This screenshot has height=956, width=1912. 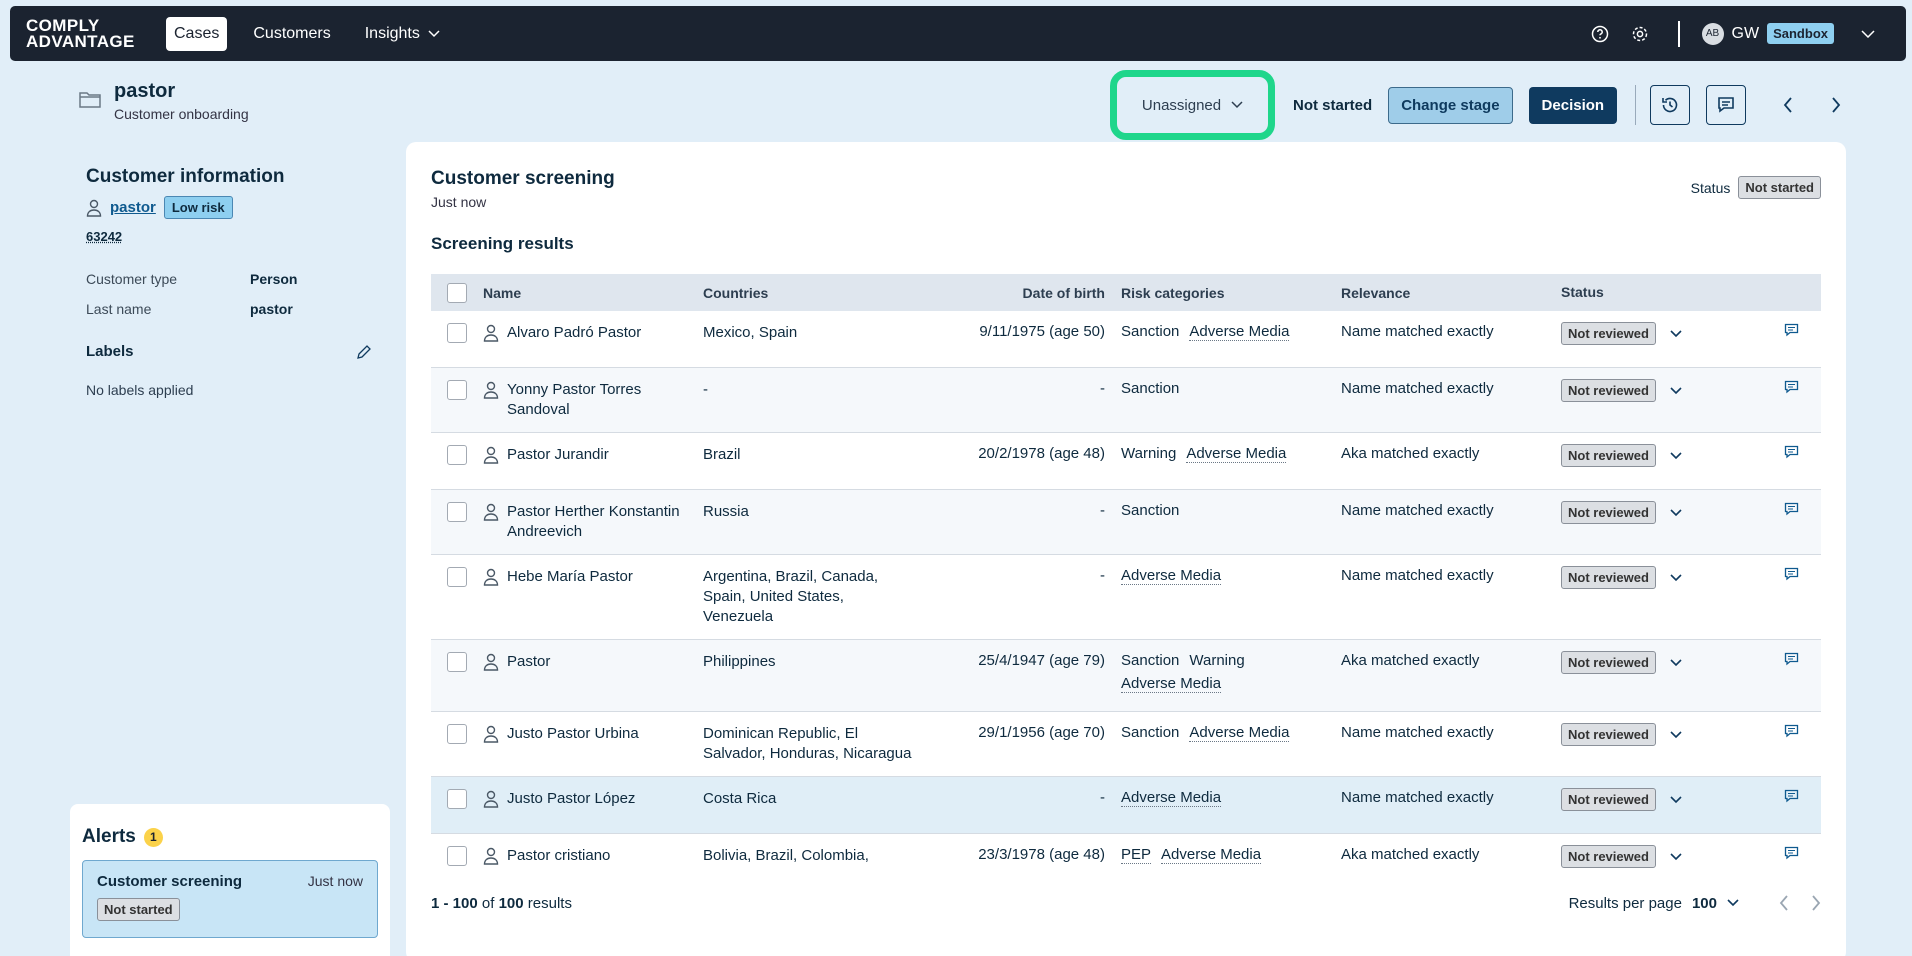 What do you see at coordinates (1022, 293) in the screenshot?
I see `col-date-of-birth: Date of birth` at bounding box center [1022, 293].